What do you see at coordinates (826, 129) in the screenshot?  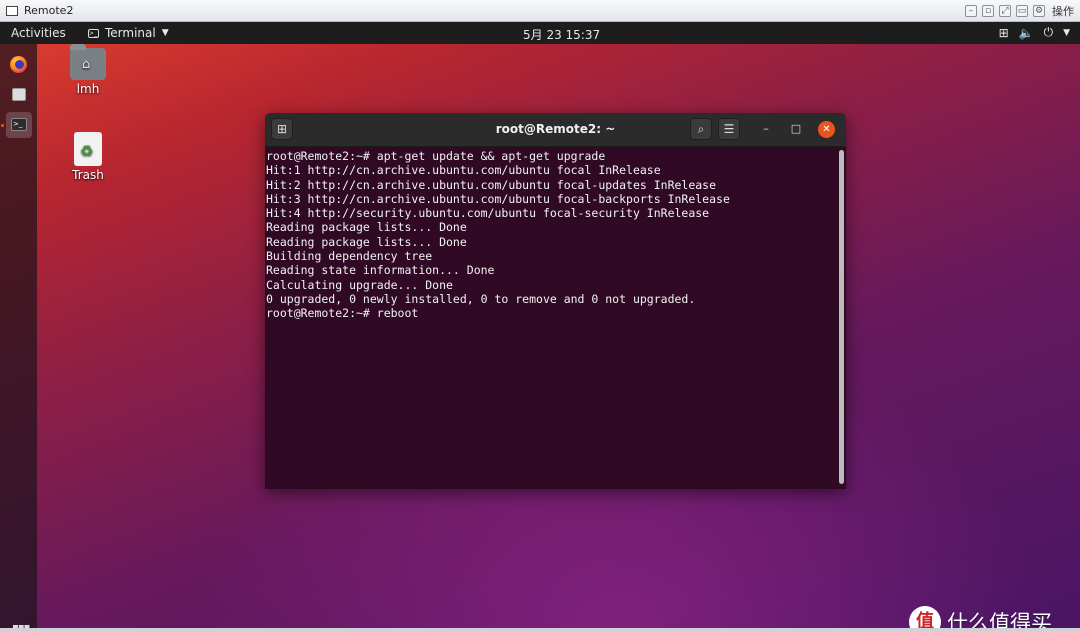 I see `close-icon: ✕` at bounding box center [826, 129].